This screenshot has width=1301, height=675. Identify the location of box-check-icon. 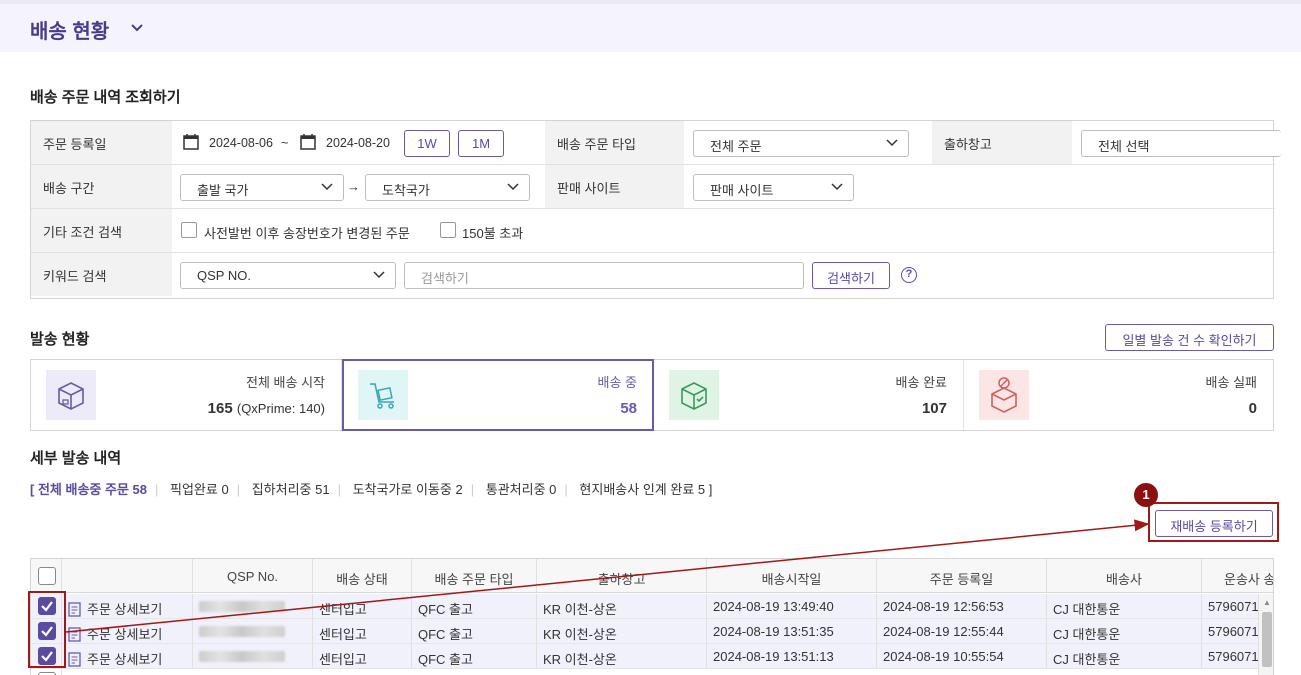
(694, 395).